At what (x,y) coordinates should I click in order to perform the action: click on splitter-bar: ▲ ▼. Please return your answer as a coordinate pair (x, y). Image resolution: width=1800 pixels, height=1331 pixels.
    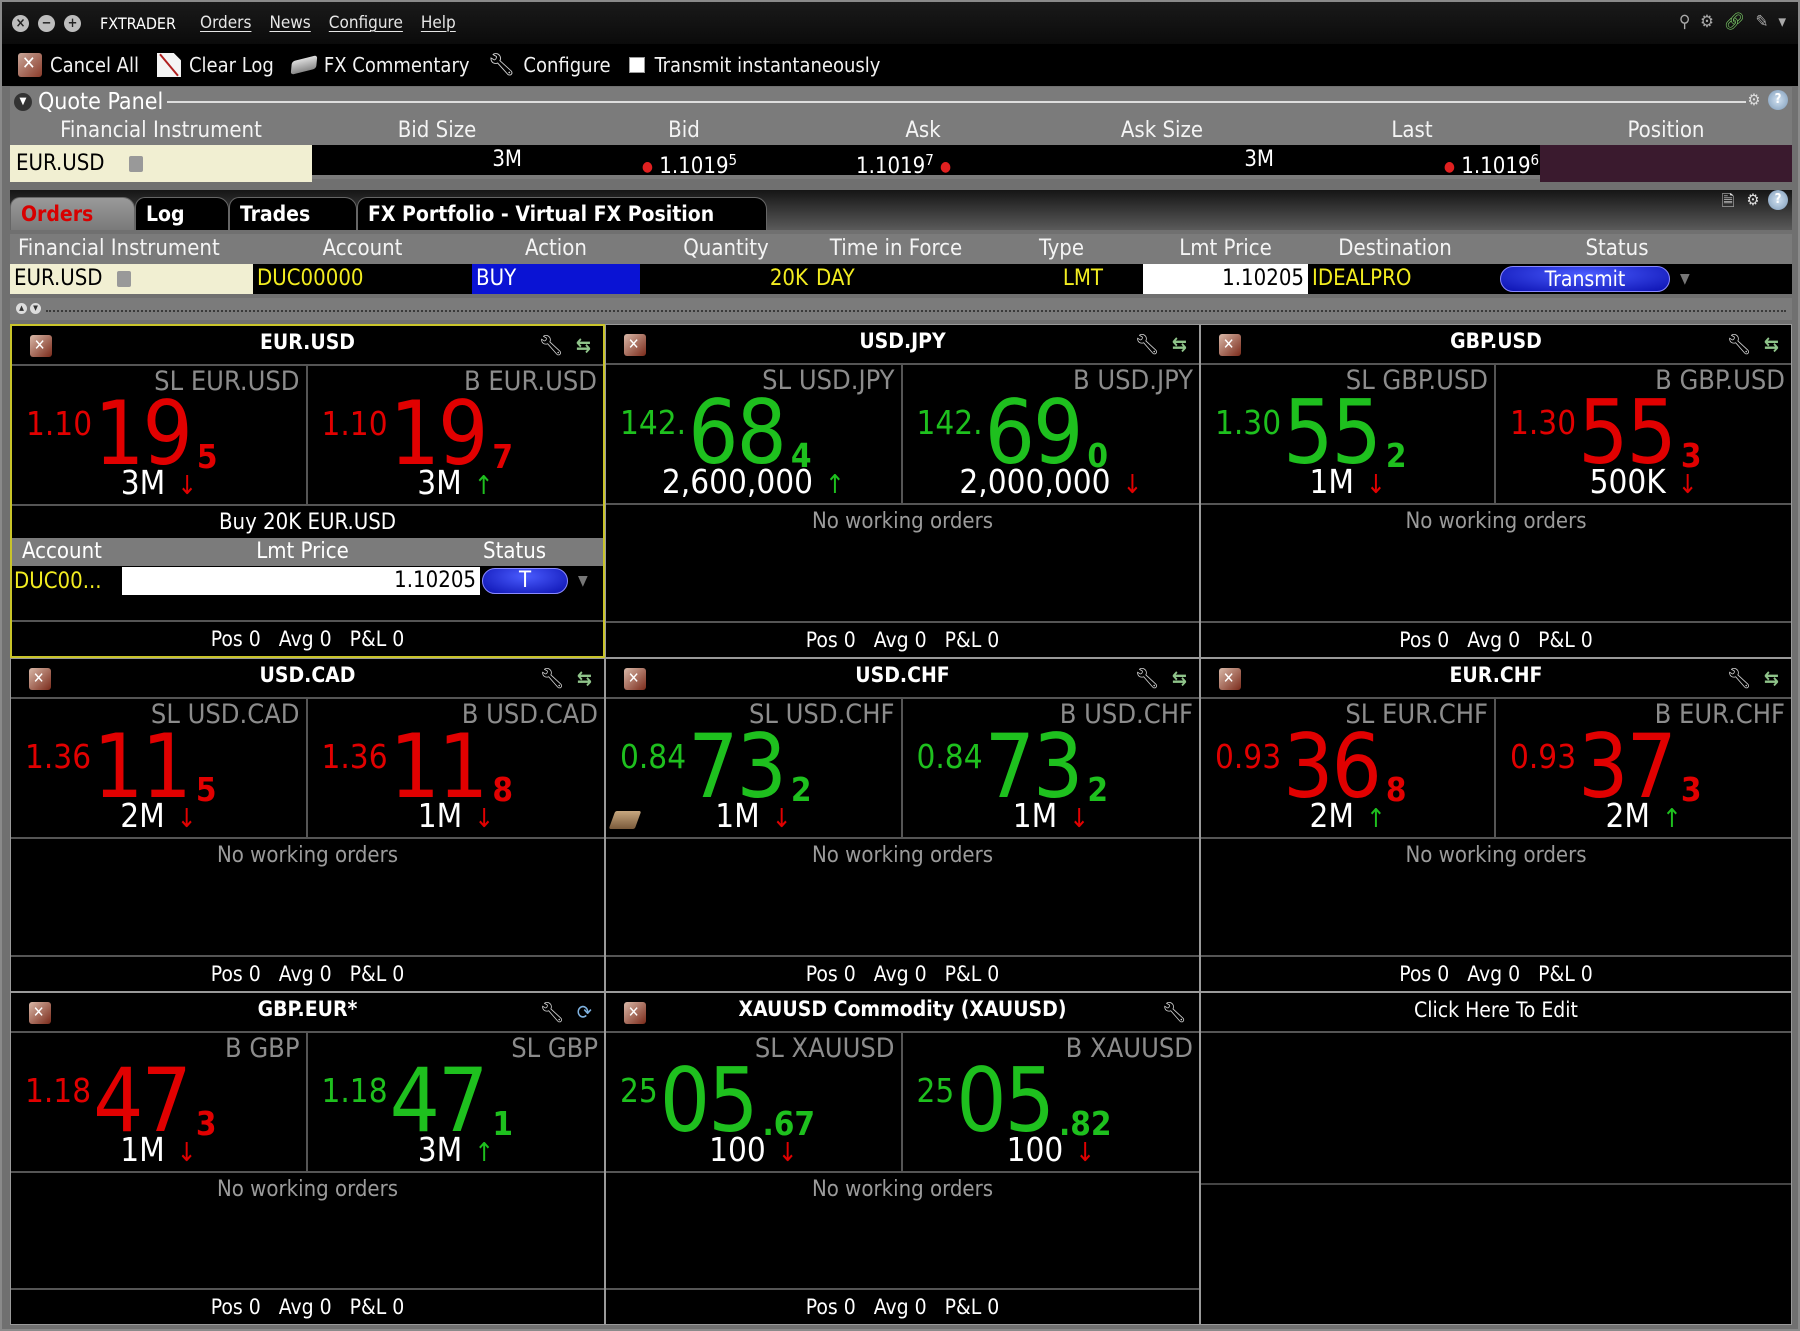
    Looking at the image, I should click on (901, 309).